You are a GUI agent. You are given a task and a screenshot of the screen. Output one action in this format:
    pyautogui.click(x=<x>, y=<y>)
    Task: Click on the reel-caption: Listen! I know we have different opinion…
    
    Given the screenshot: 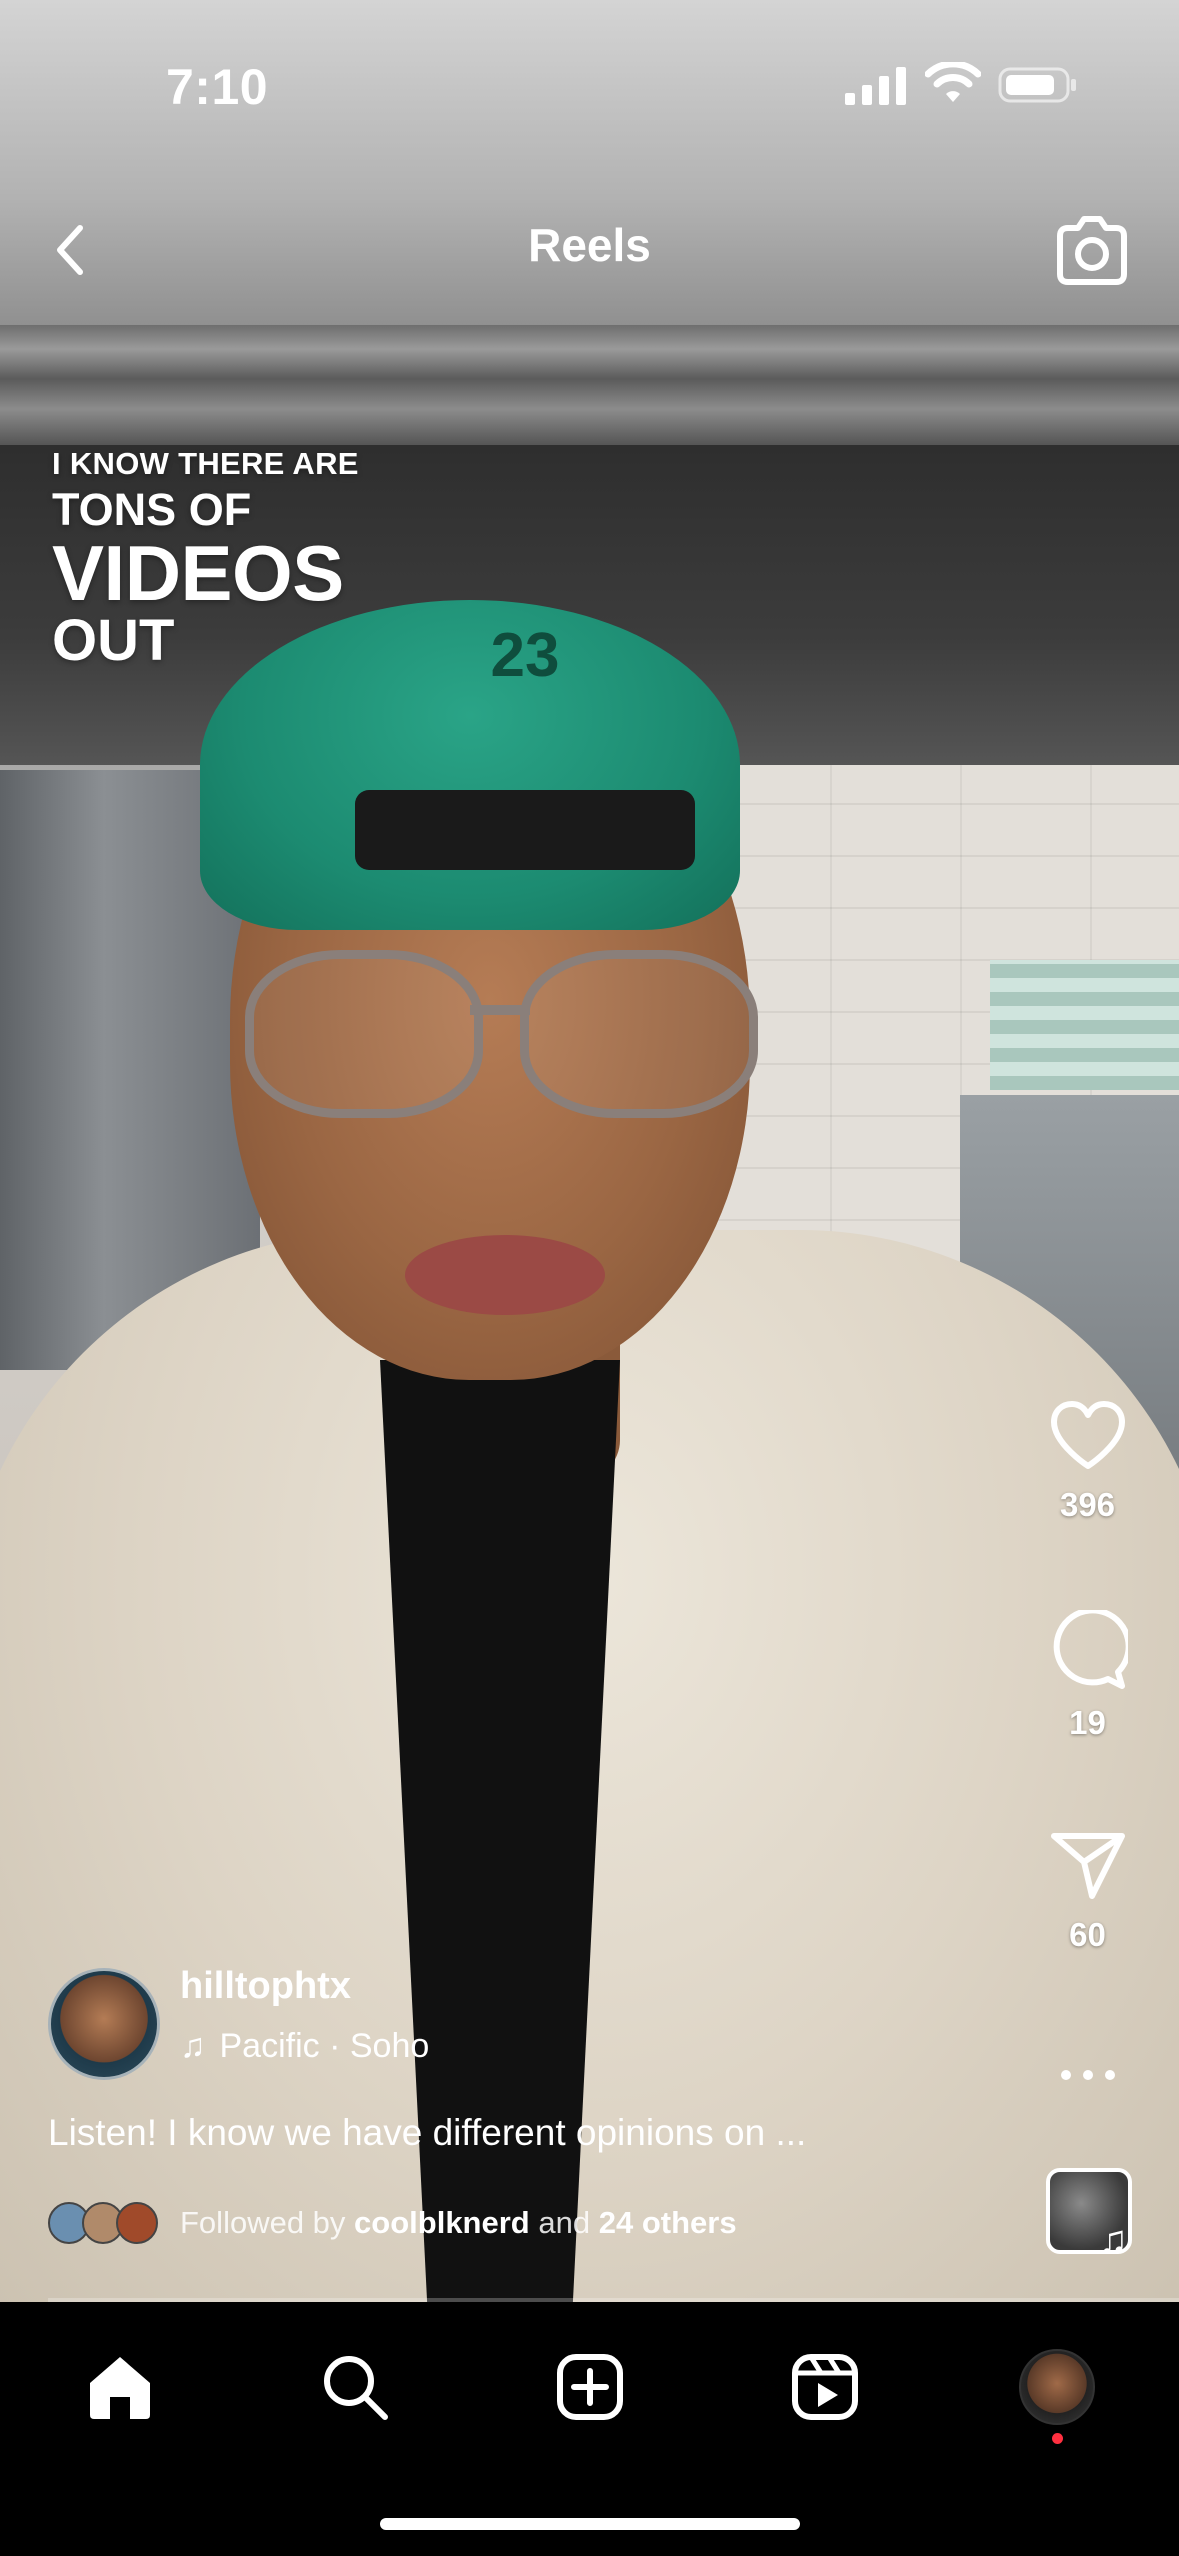 What is the action you would take?
    pyautogui.click(x=548, y=2133)
    